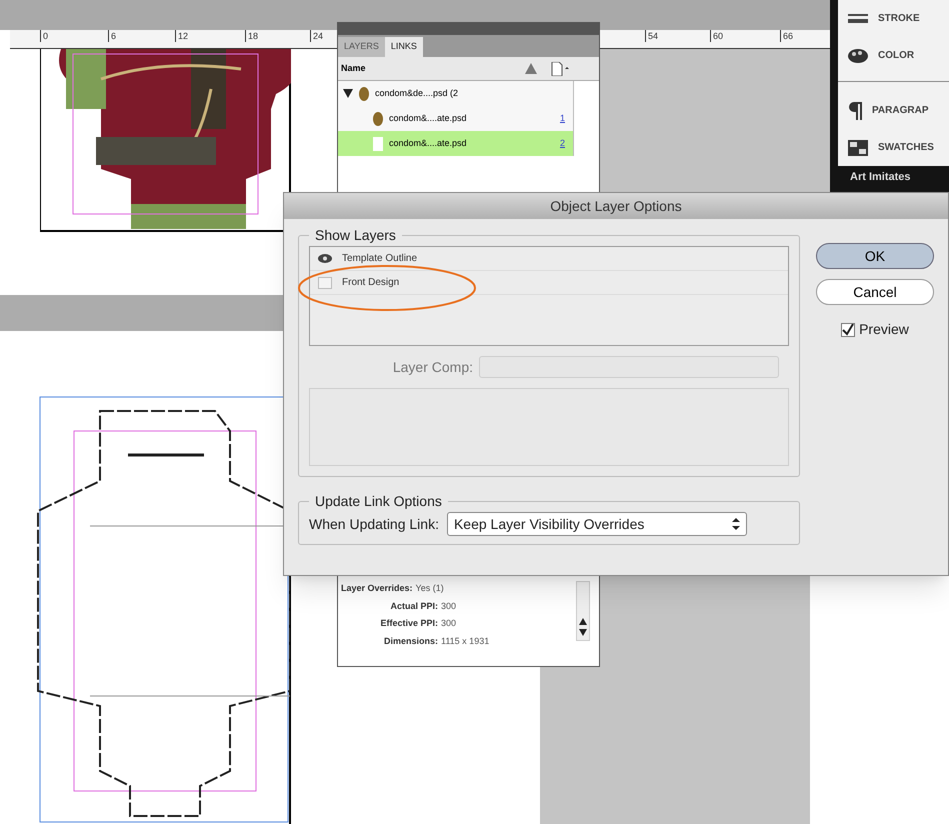 The image size is (949, 824). I want to click on page-icon, so click(560, 69).